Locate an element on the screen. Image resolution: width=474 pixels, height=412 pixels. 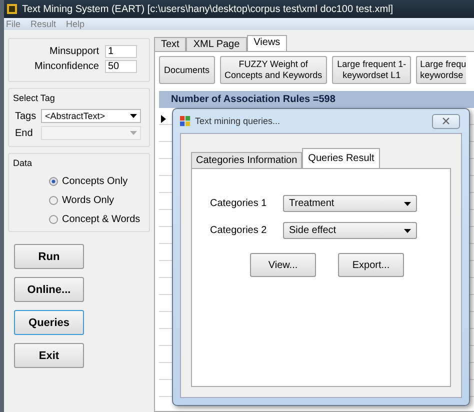
field-label: Tags is located at coordinates (26, 116).